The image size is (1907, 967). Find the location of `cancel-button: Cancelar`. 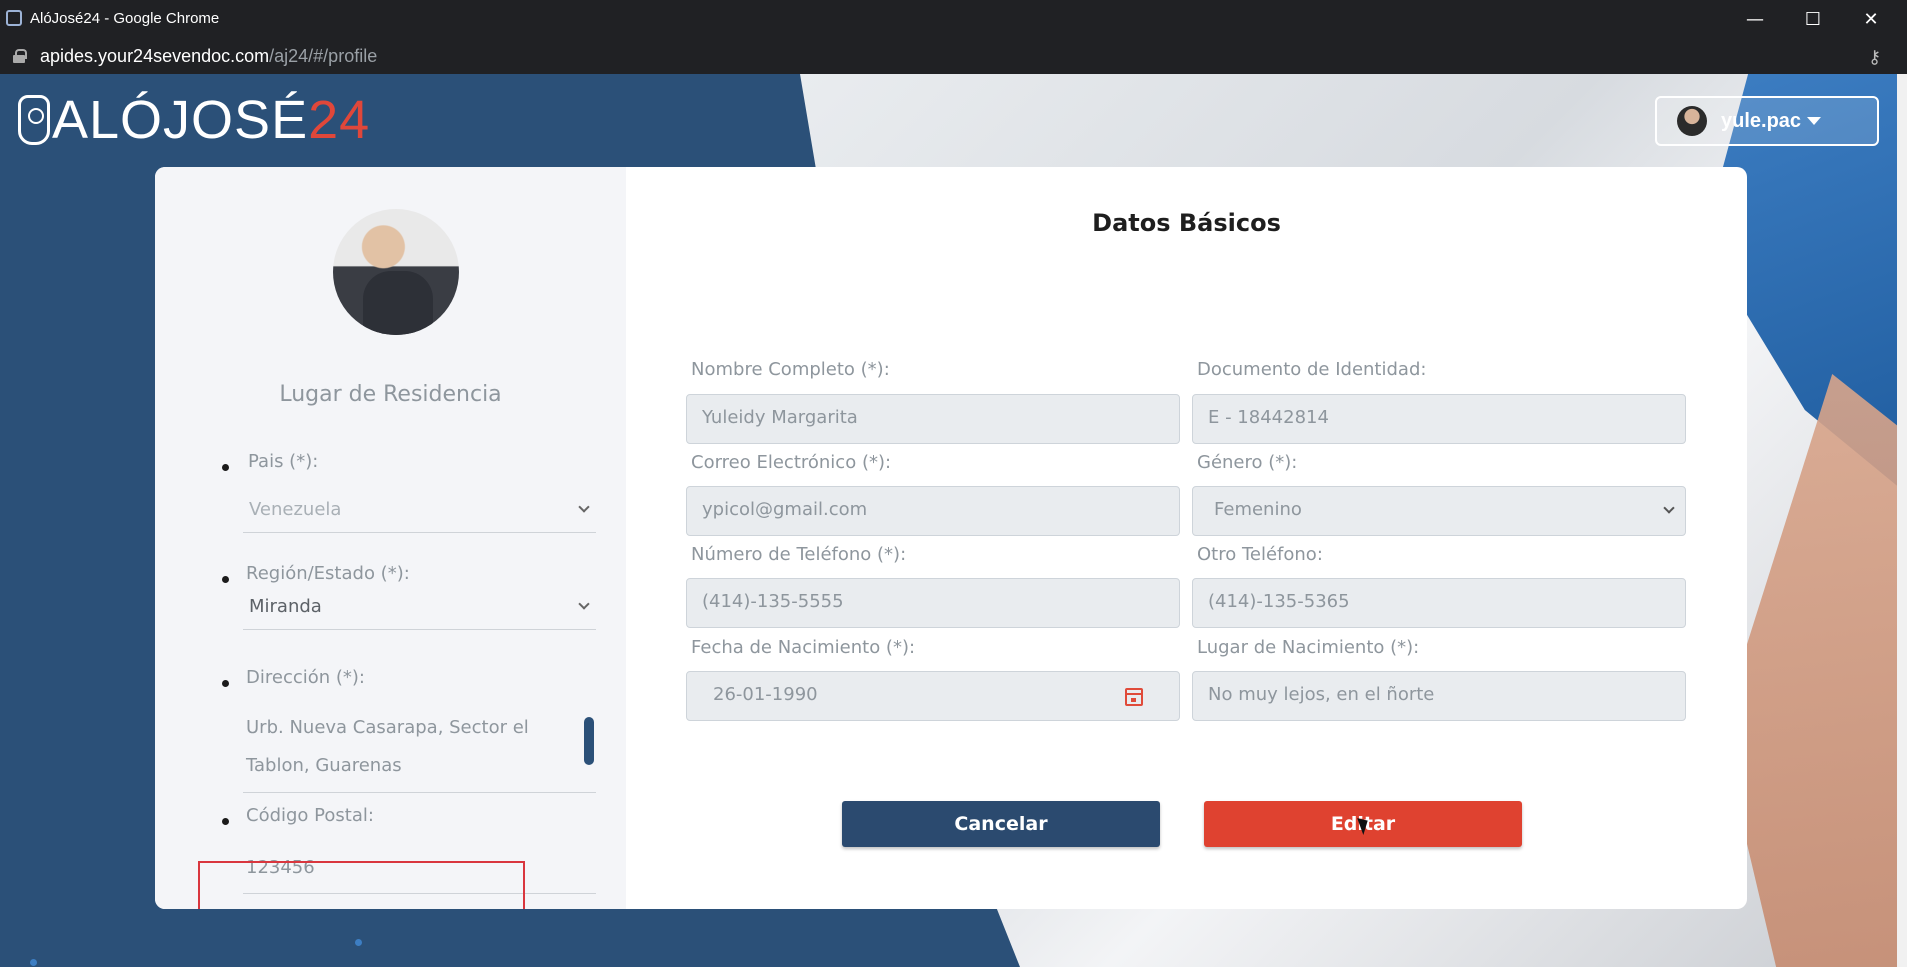

cancel-button: Cancelar is located at coordinates (1001, 824).